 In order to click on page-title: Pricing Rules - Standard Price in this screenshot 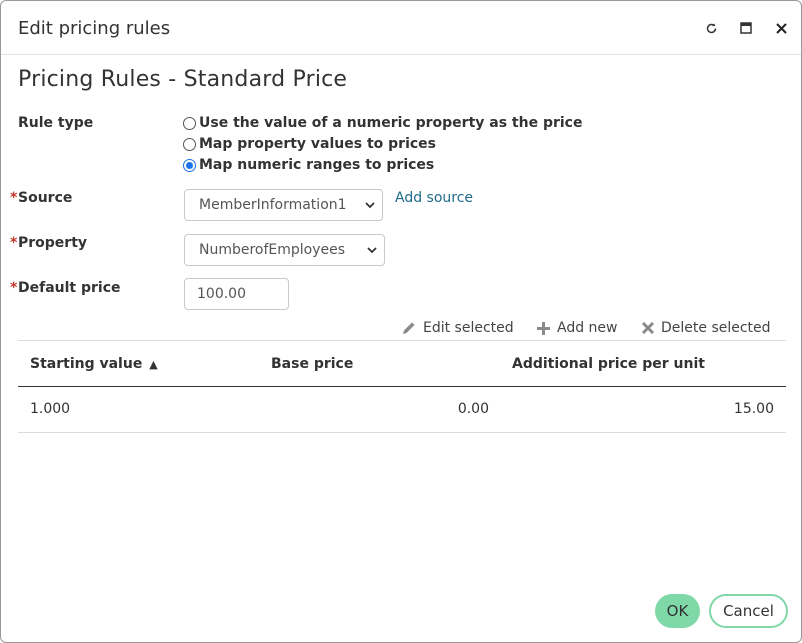, I will do `click(183, 79)`.